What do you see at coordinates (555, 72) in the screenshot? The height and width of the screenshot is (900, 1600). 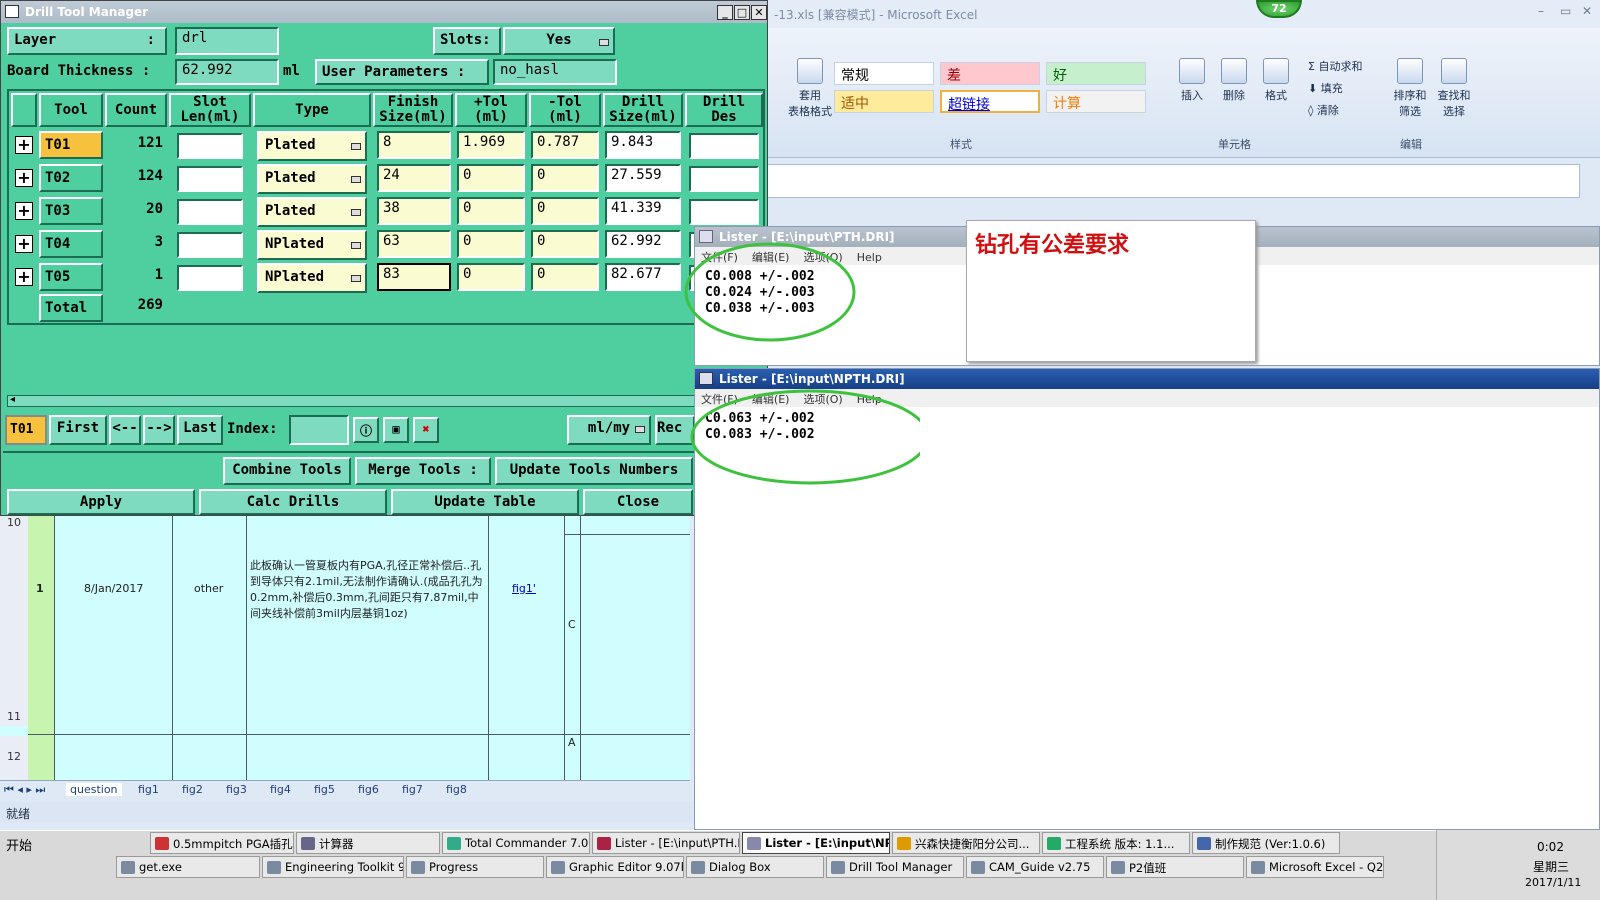 I see `user-params-input: no_hasl` at bounding box center [555, 72].